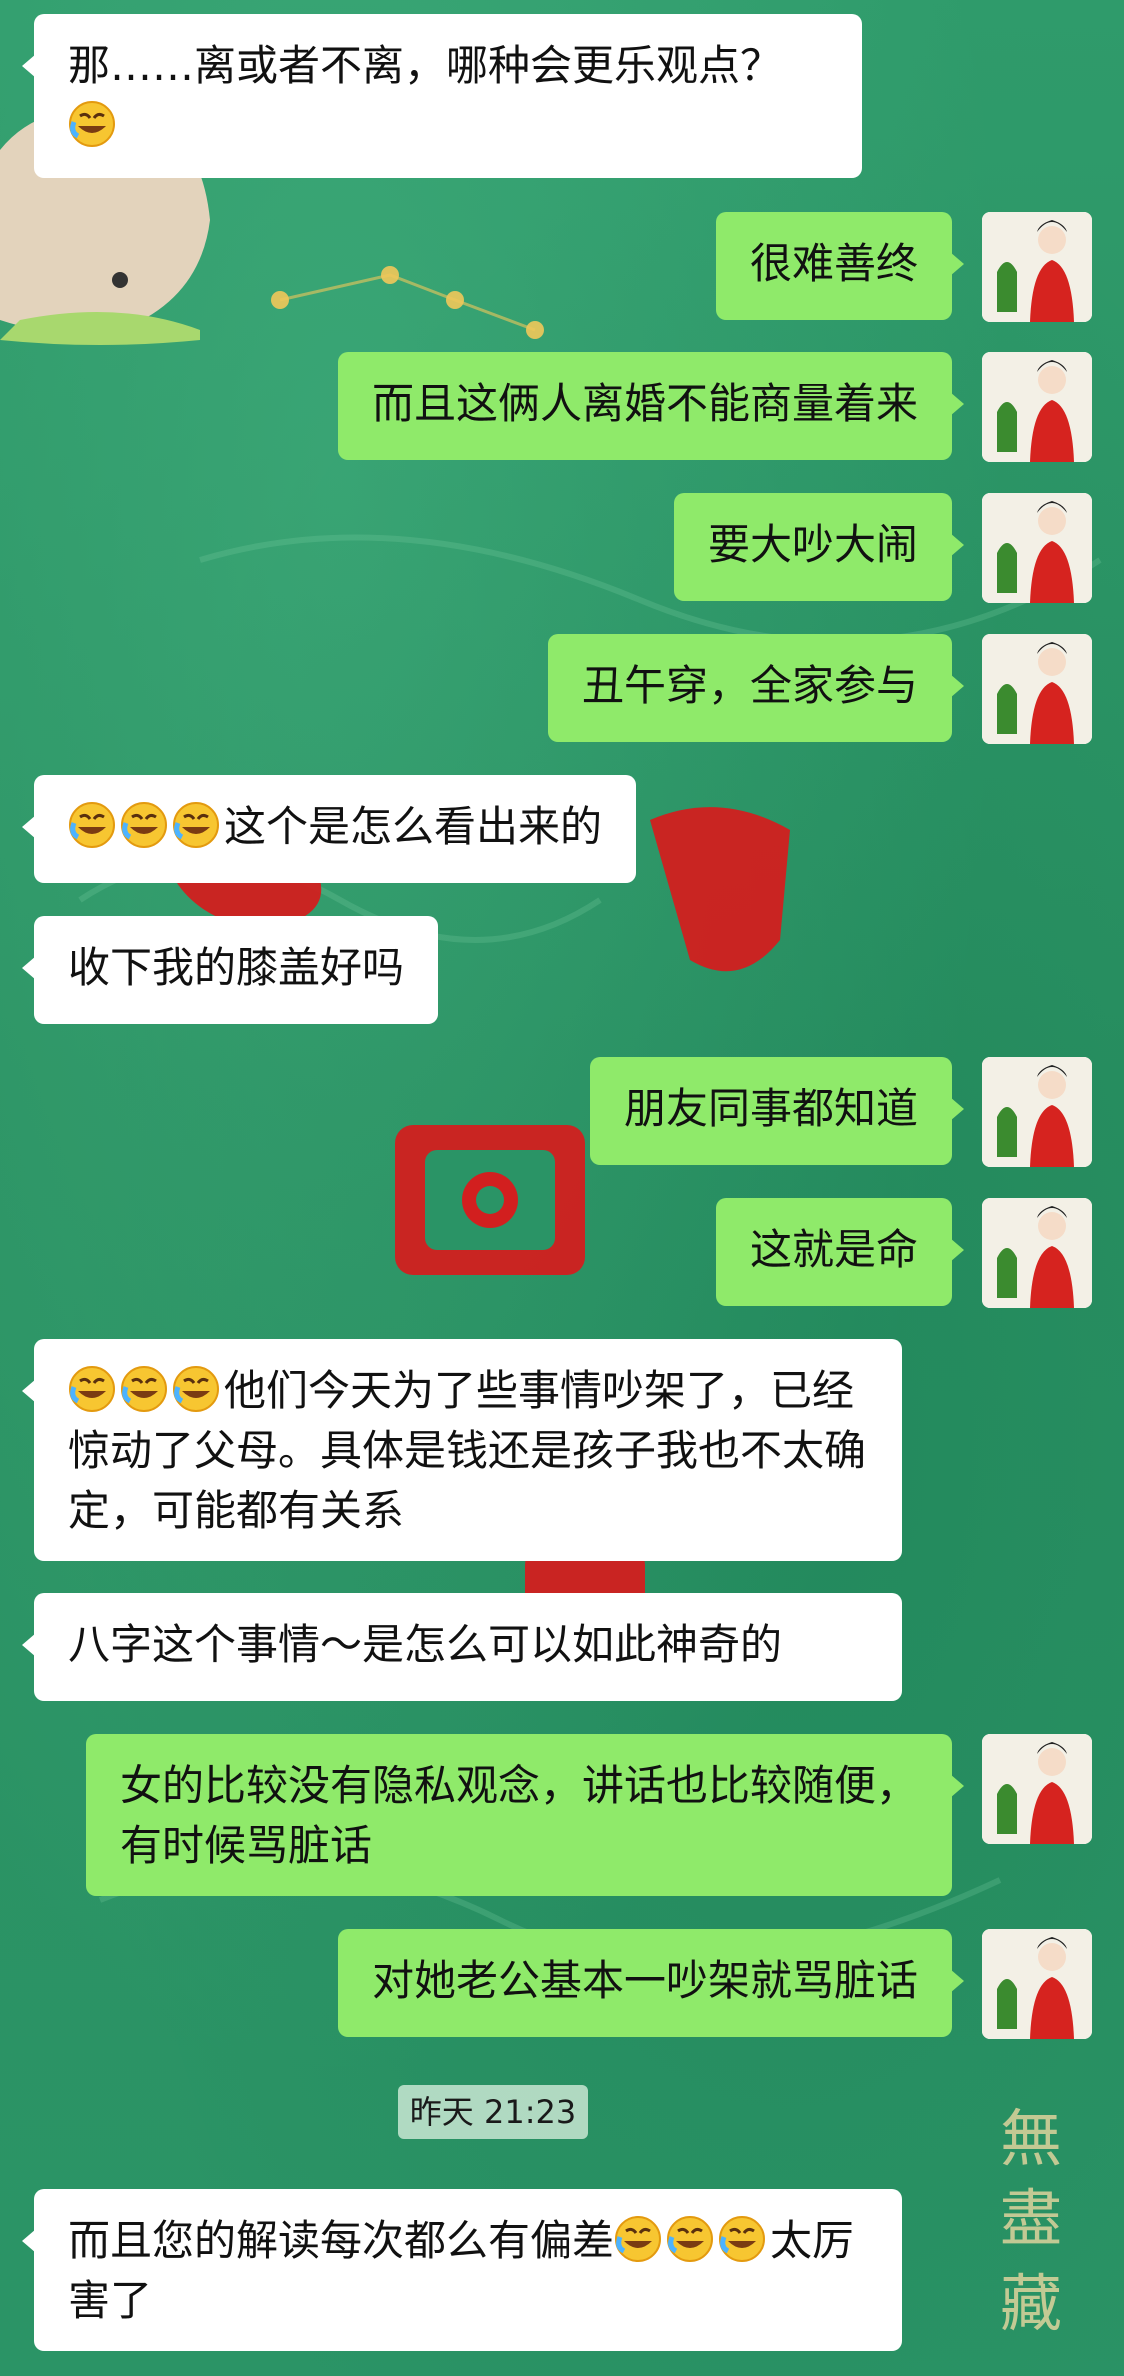 The height and width of the screenshot is (2376, 1124). What do you see at coordinates (493, 2112) in the screenshot?
I see `timestamp-label: 昨天 21:23` at bounding box center [493, 2112].